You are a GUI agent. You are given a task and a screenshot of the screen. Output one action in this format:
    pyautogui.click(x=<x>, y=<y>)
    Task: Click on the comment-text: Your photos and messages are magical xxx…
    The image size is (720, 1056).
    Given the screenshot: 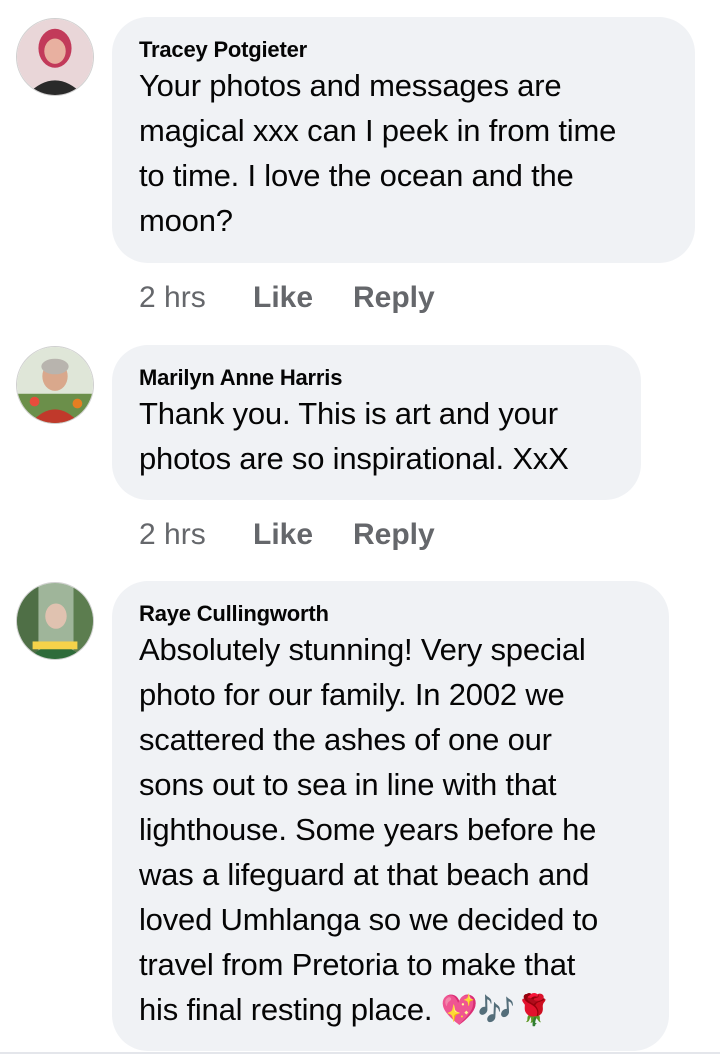 What is the action you would take?
    pyautogui.click(x=378, y=153)
    